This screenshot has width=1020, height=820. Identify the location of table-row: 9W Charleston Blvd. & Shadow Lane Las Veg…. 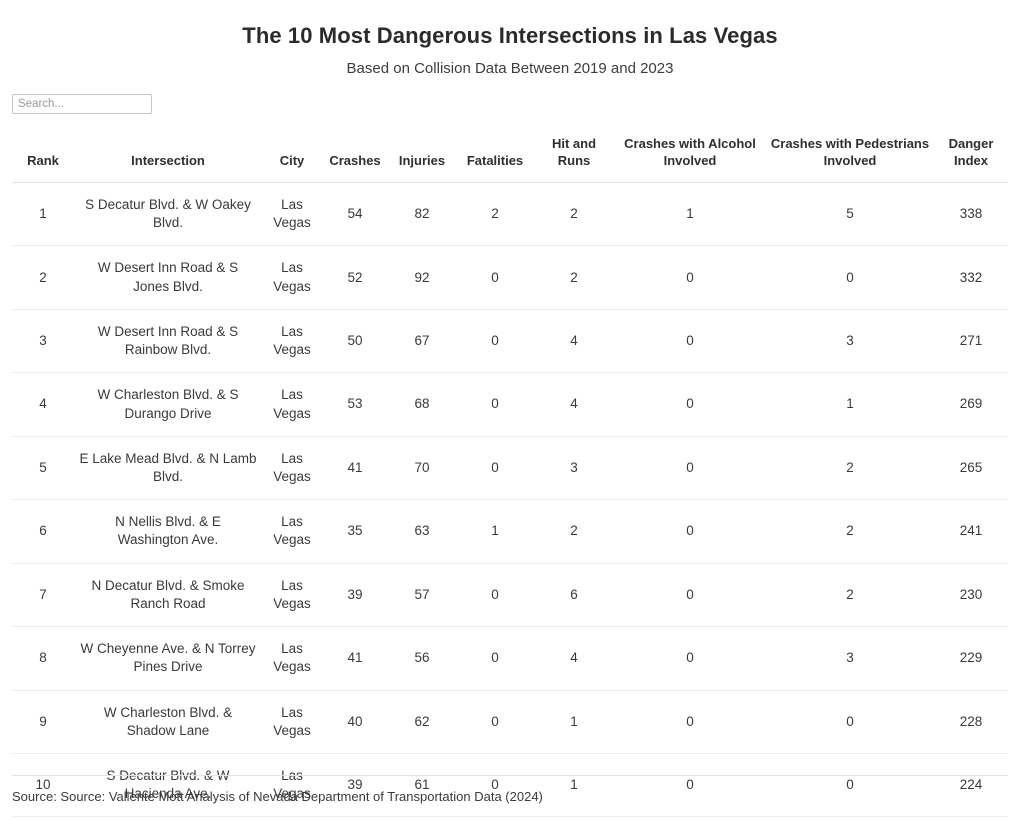
(510, 722).